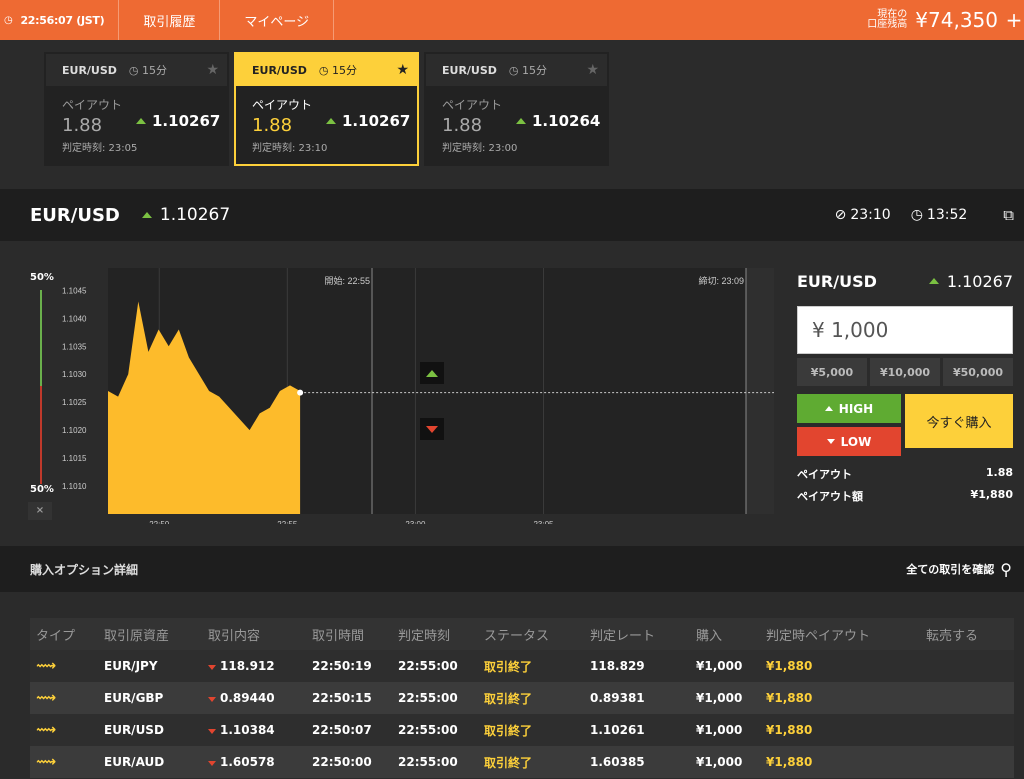  What do you see at coordinates (42, 277) in the screenshot?
I see `meter-top-label: 50%` at bounding box center [42, 277].